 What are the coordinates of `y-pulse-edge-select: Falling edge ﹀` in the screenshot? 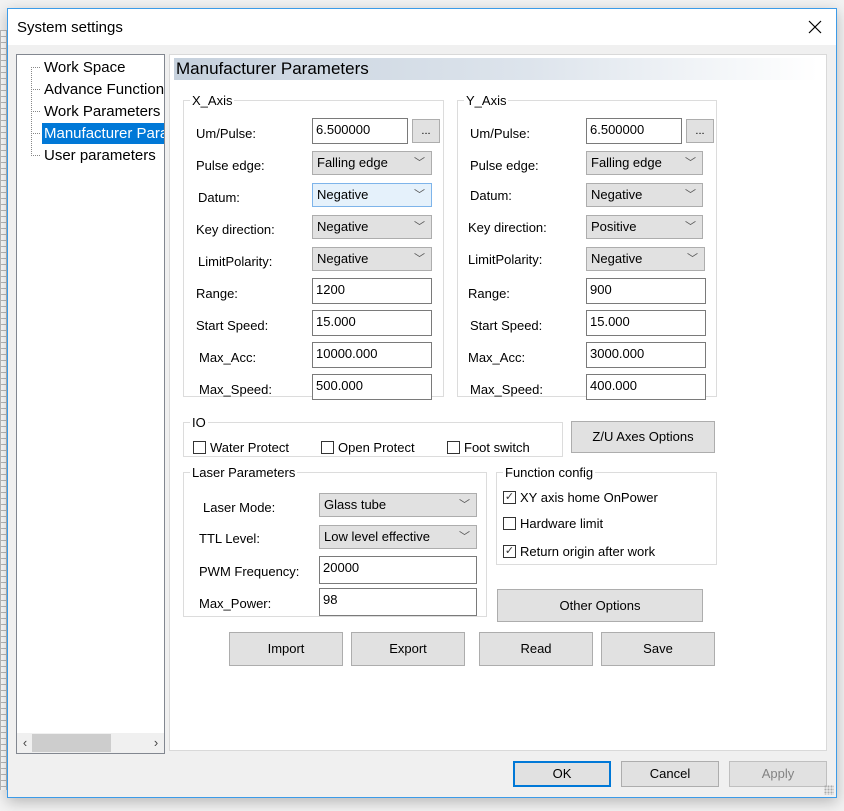 It's located at (644, 163).